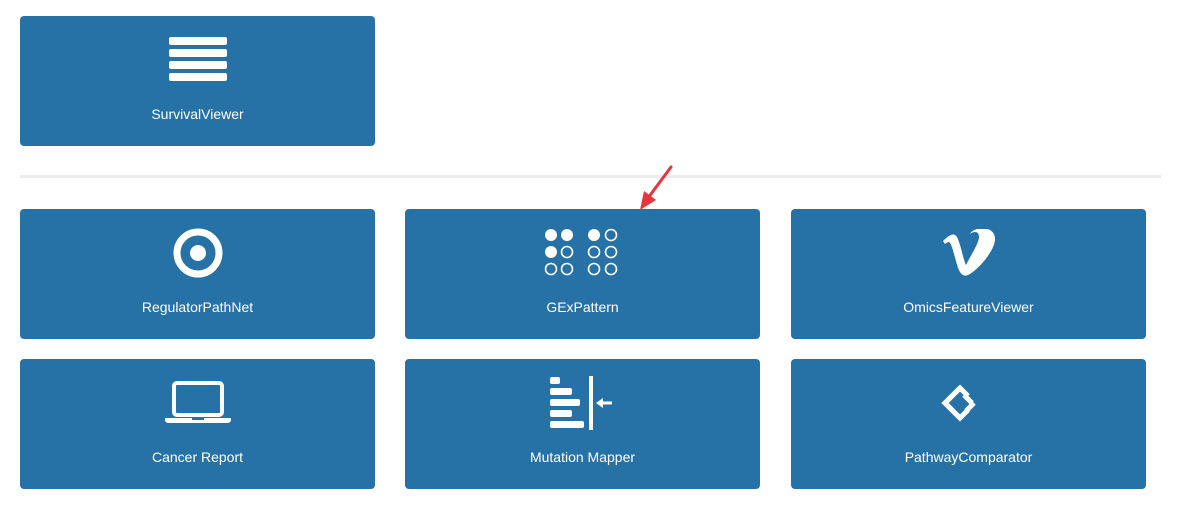  I want to click on bars-align-arrow-icon, so click(582, 403).